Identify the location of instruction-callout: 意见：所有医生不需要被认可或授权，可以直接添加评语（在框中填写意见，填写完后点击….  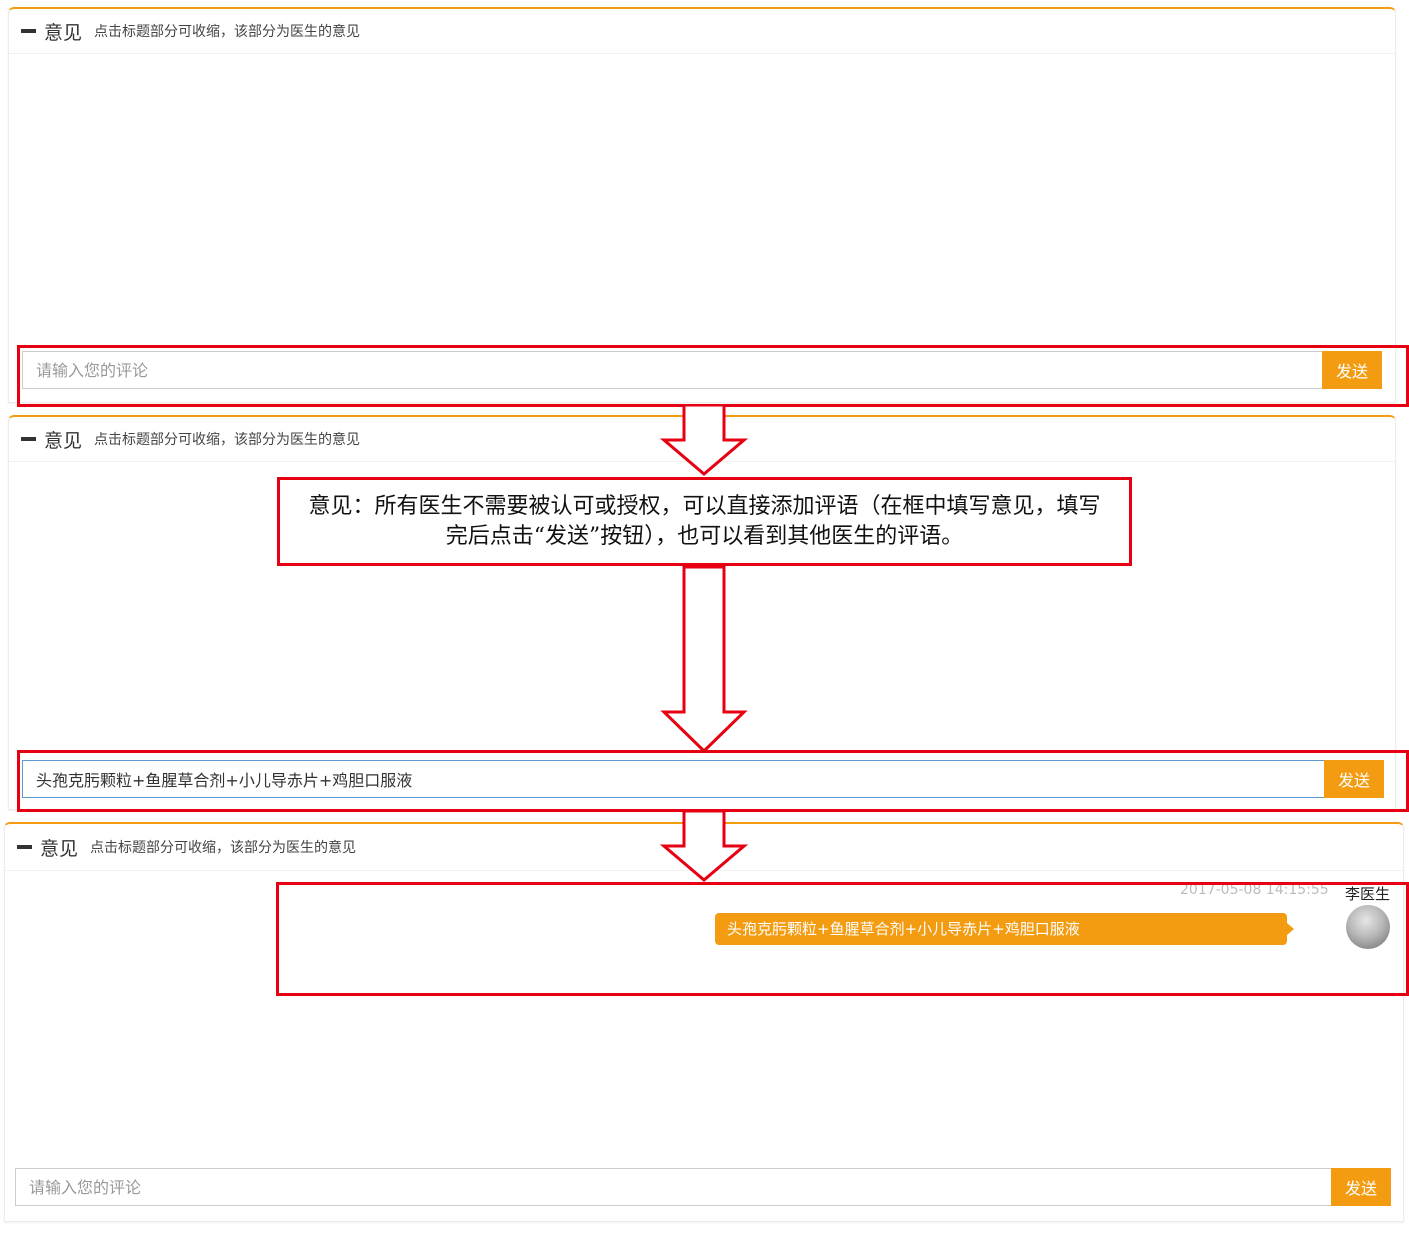
(704, 521).